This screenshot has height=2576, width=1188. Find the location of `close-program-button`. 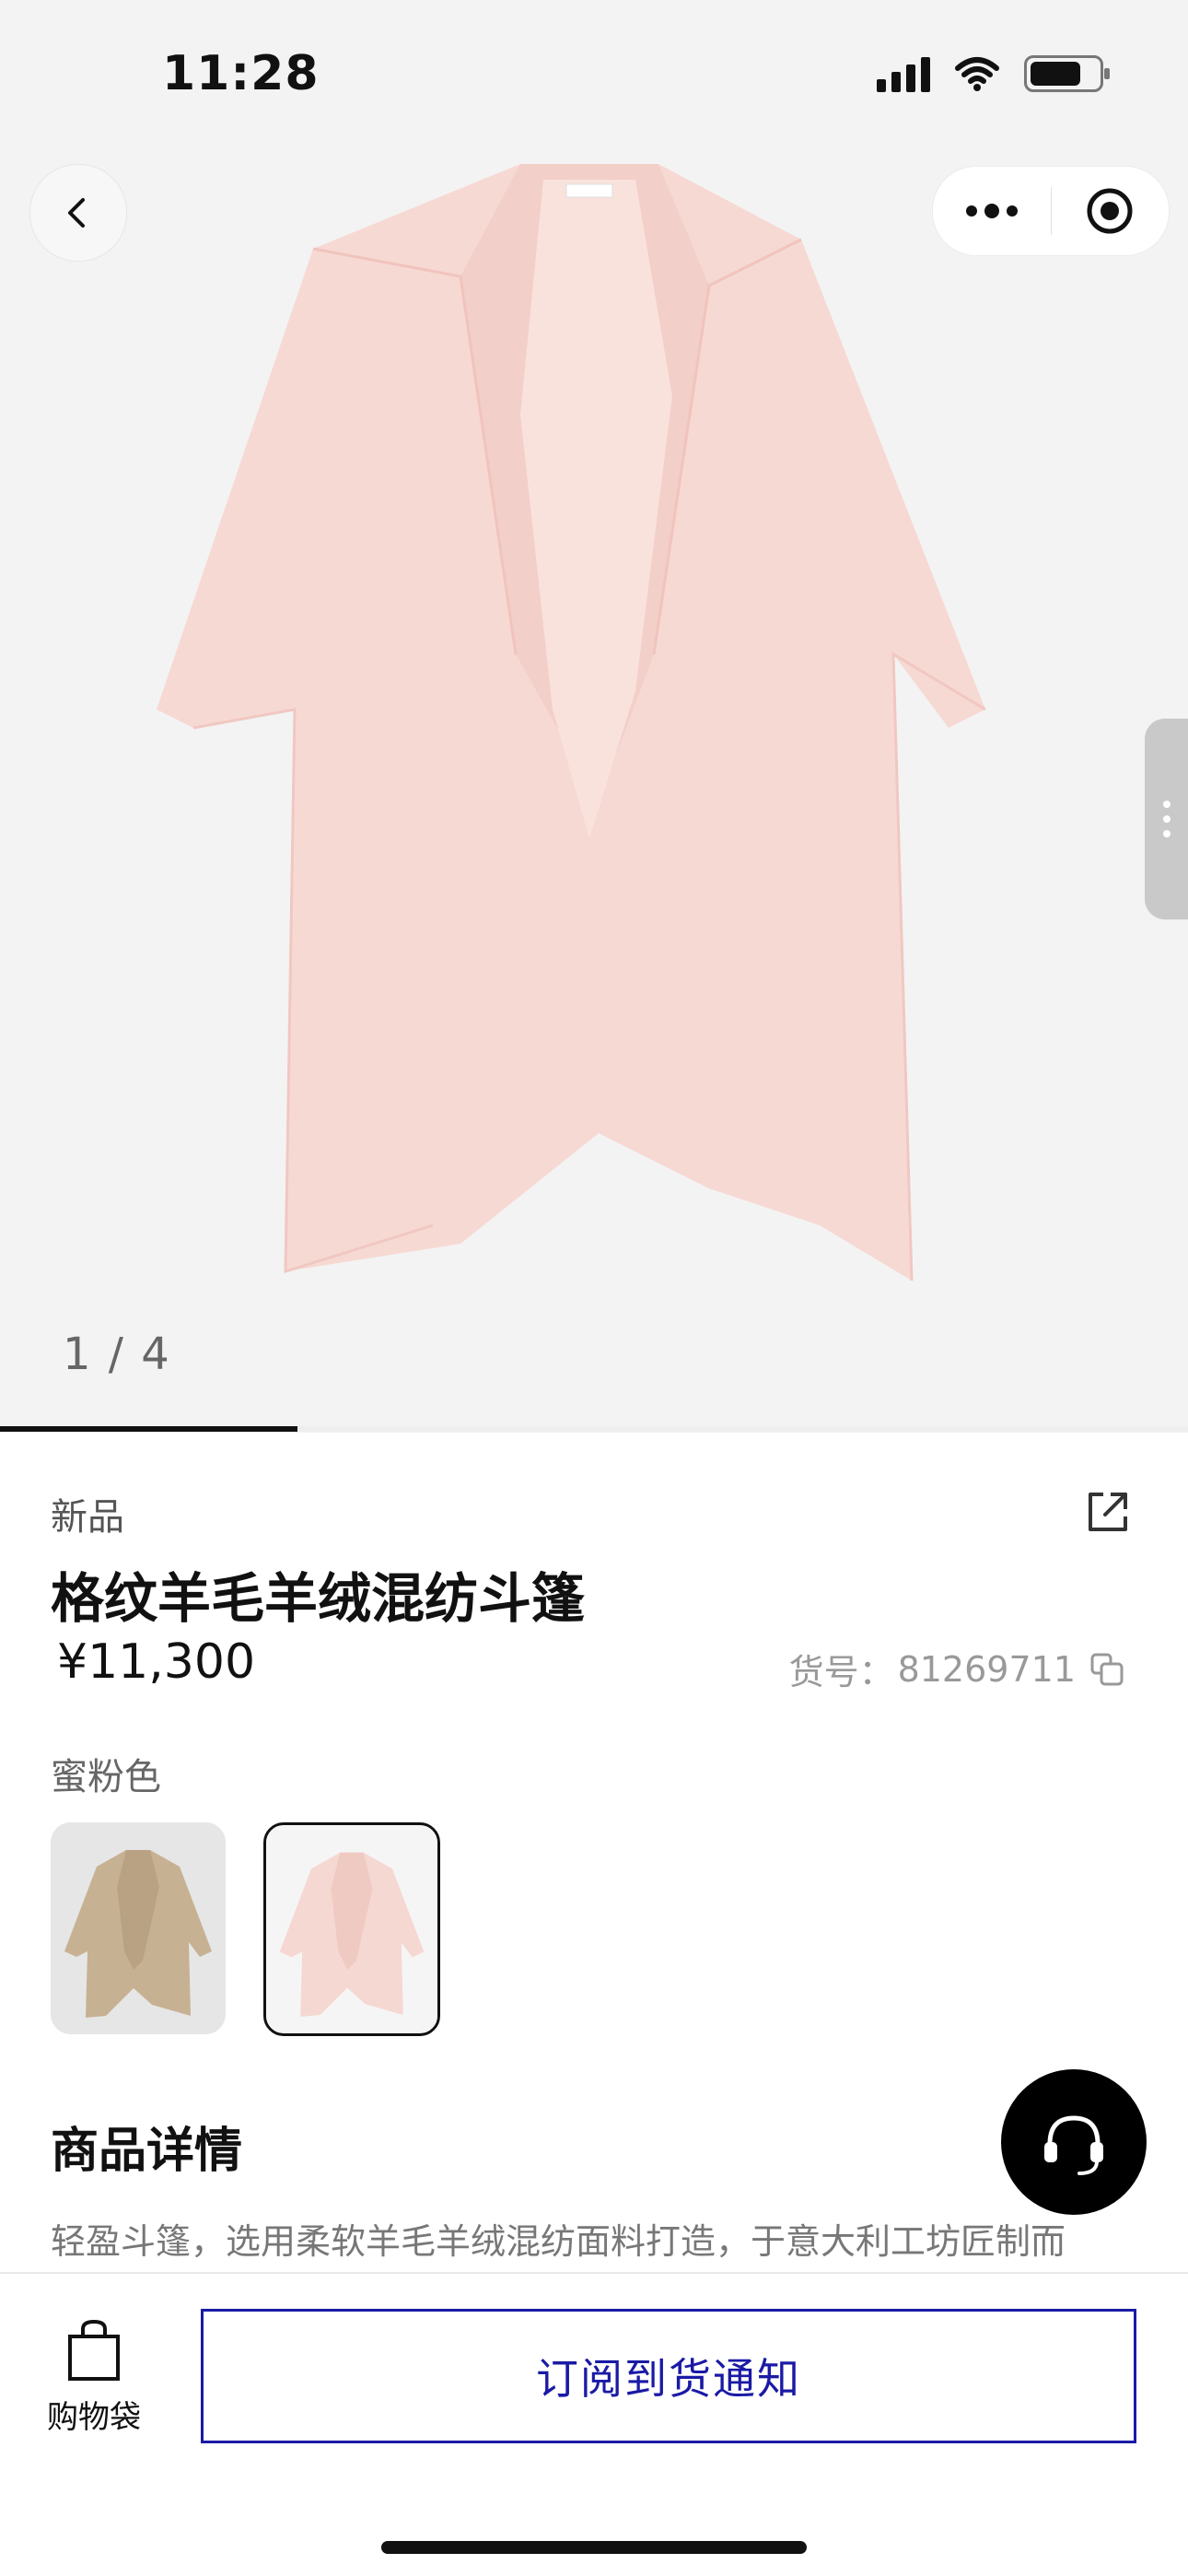

close-program-button is located at coordinates (1111, 211).